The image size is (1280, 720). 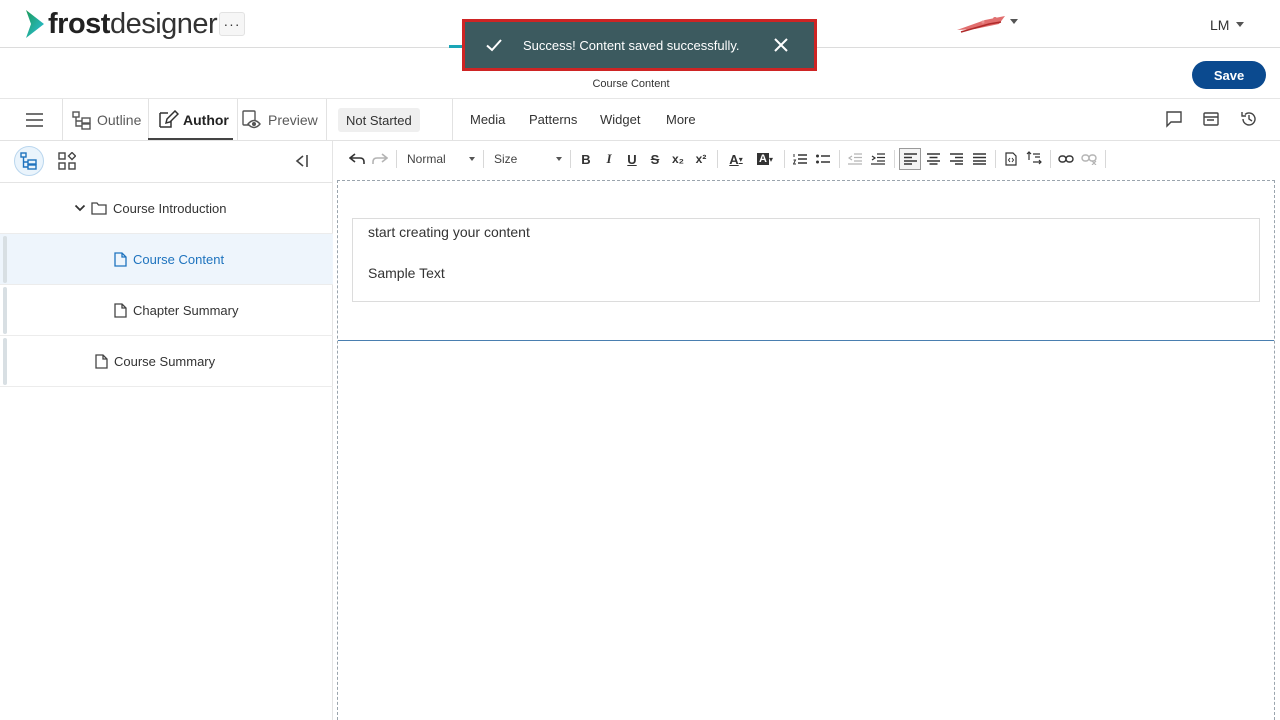 I want to click on tree-item-chapter-summary: Chapter Summary, so click(x=166, y=310).